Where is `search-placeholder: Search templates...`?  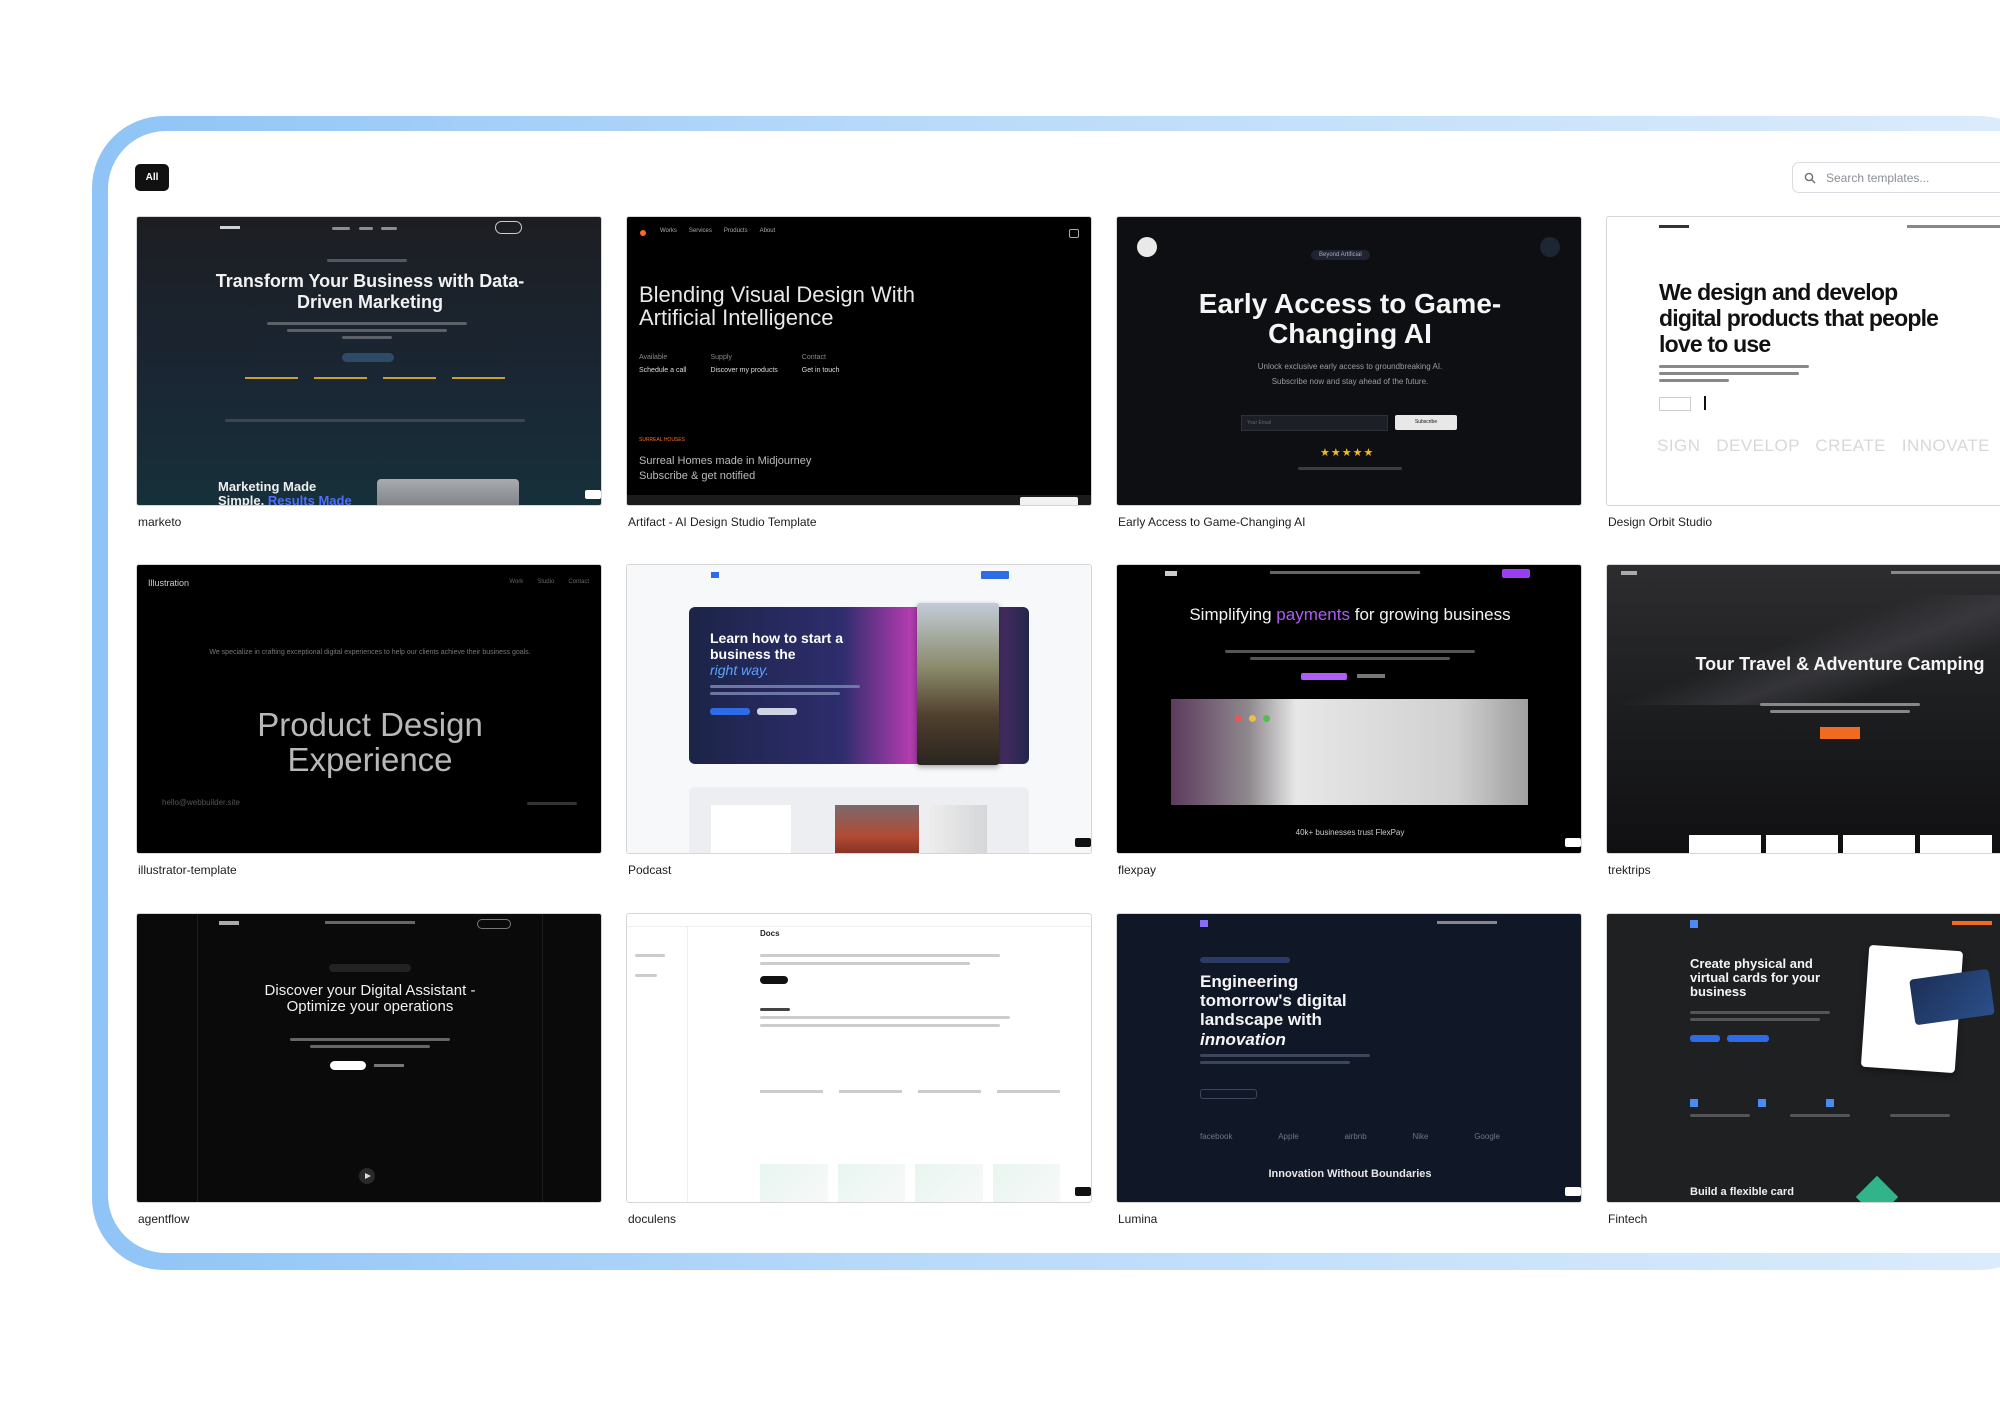 search-placeholder: Search templates... is located at coordinates (1878, 177).